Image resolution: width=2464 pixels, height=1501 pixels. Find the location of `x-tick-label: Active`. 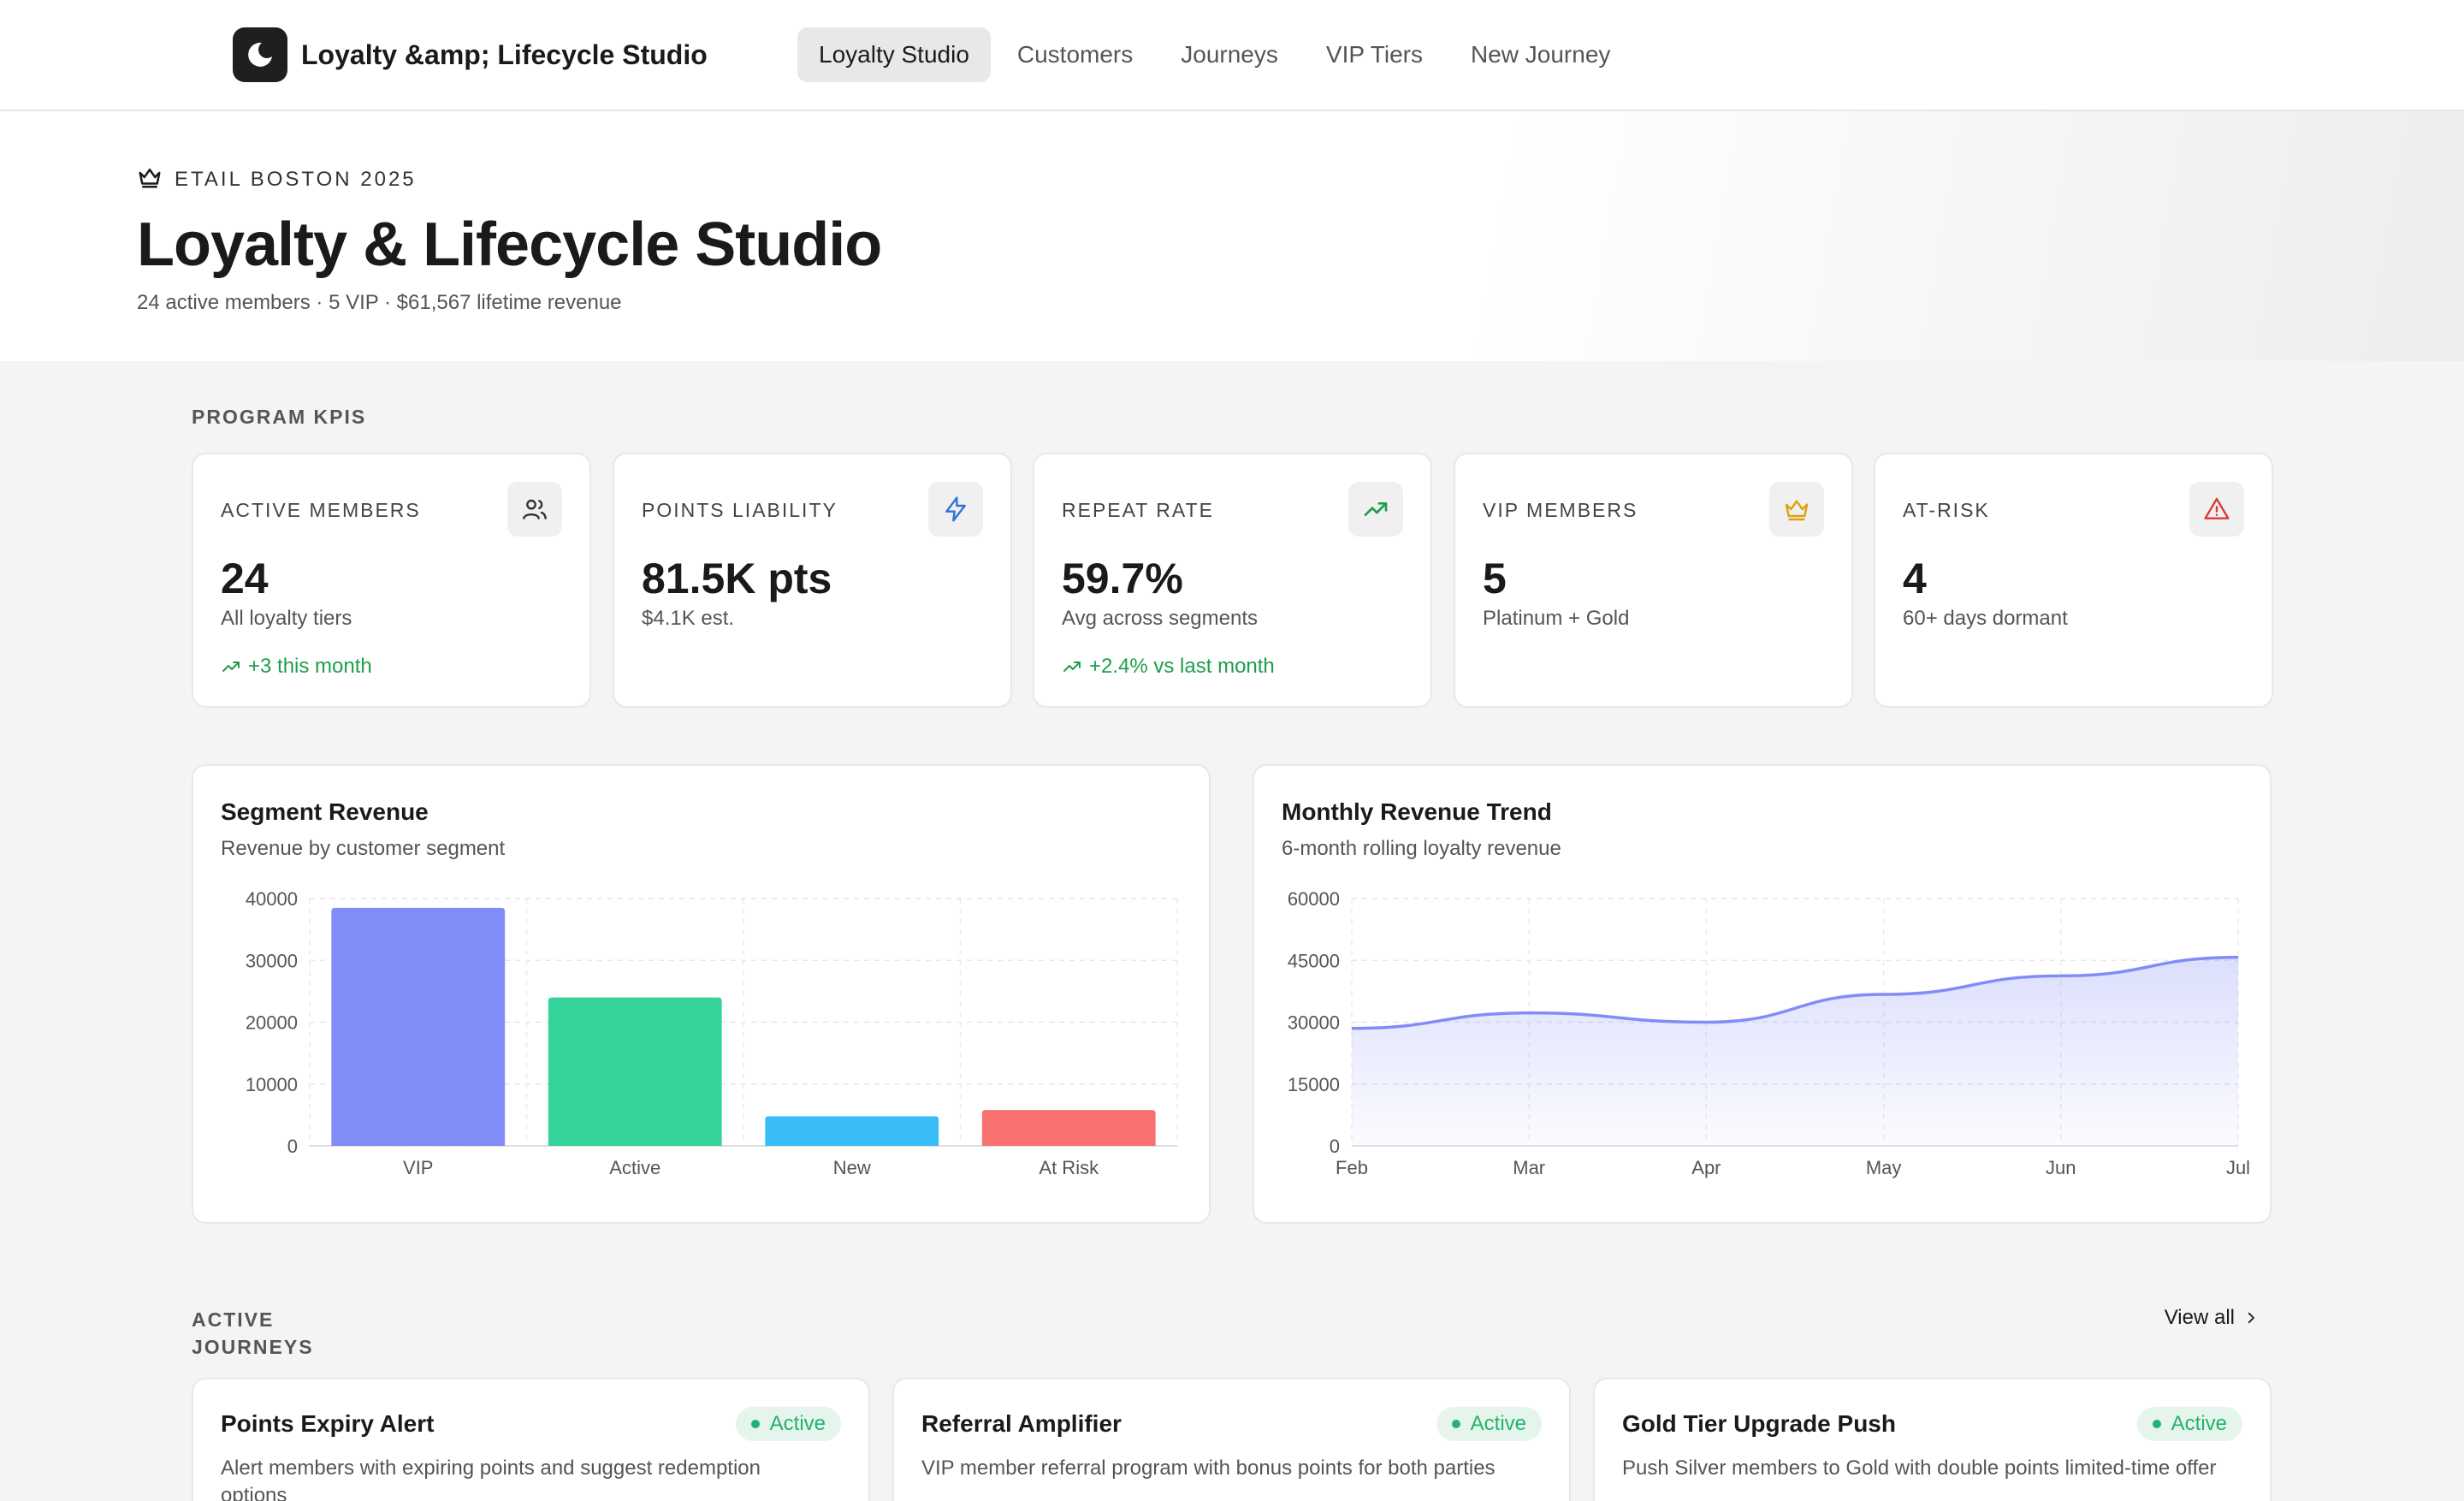

x-tick-label: Active is located at coordinates (634, 1167).